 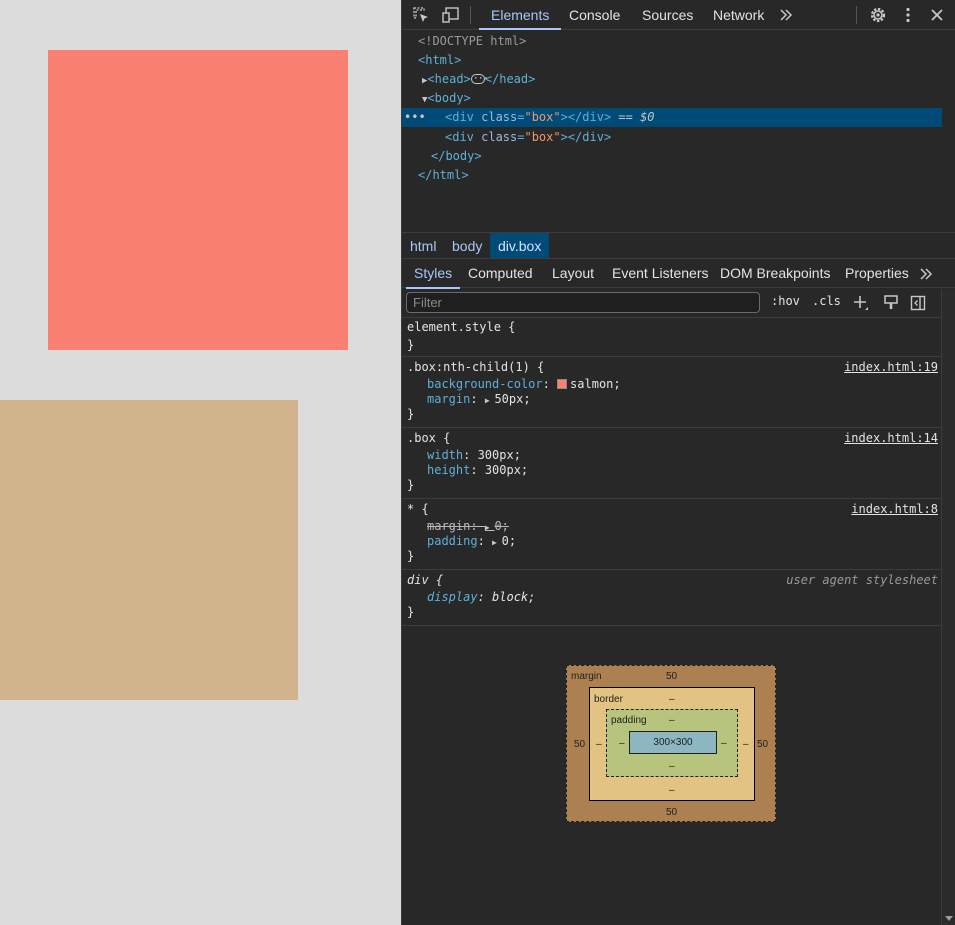 I want to click on dom-html-open: <html>, so click(x=672, y=60).